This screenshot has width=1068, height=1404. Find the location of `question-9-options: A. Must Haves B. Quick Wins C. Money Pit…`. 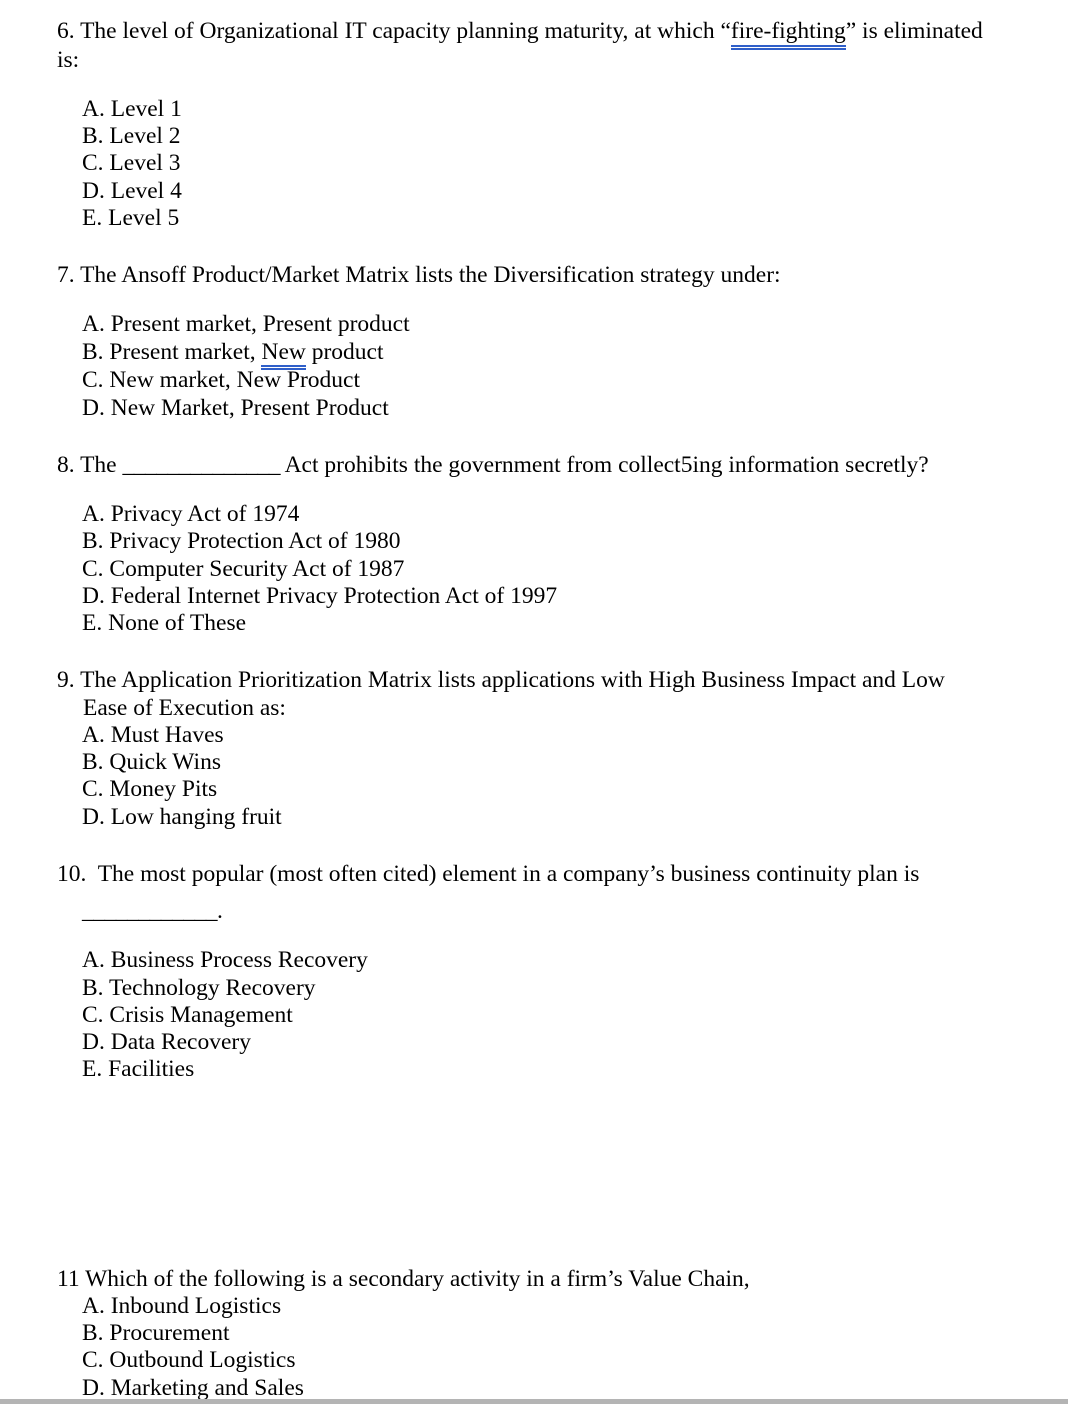

question-9-options: A. Must Haves B. Quick Wins C. Money Pit… is located at coordinates (522, 776).